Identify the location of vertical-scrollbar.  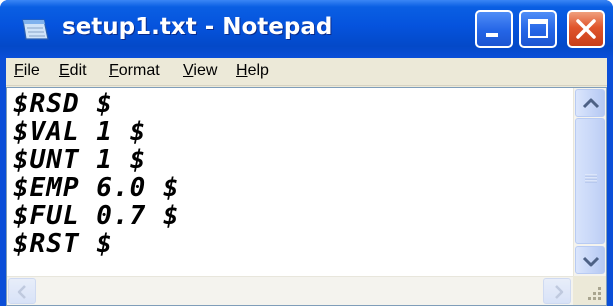
(589, 182).